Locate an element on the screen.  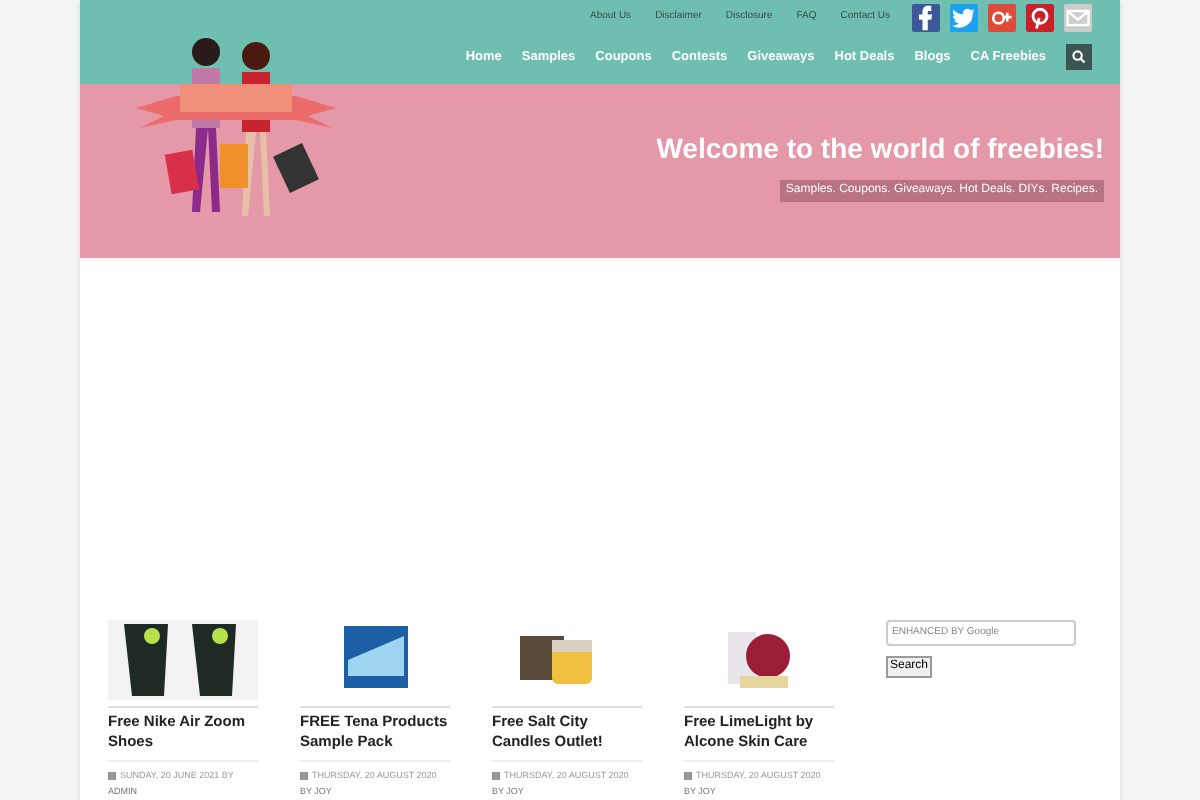
facebook-icon is located at coordinates (926, 18).